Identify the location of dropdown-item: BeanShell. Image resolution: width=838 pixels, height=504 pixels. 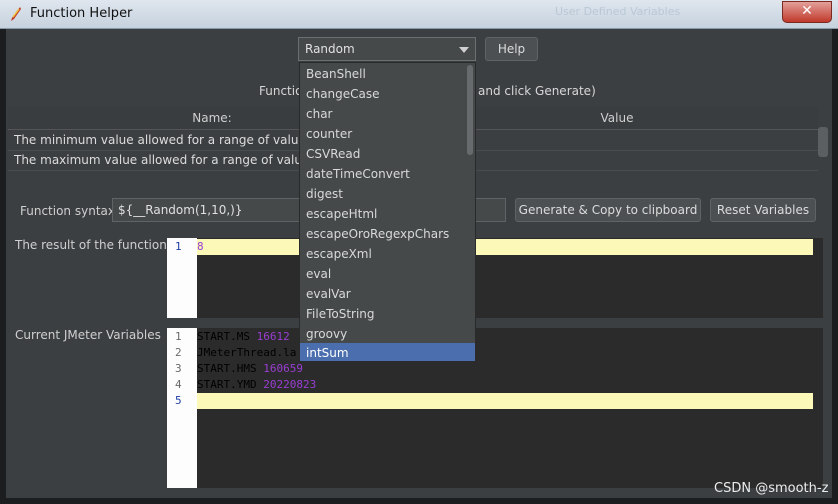
(387, 74).